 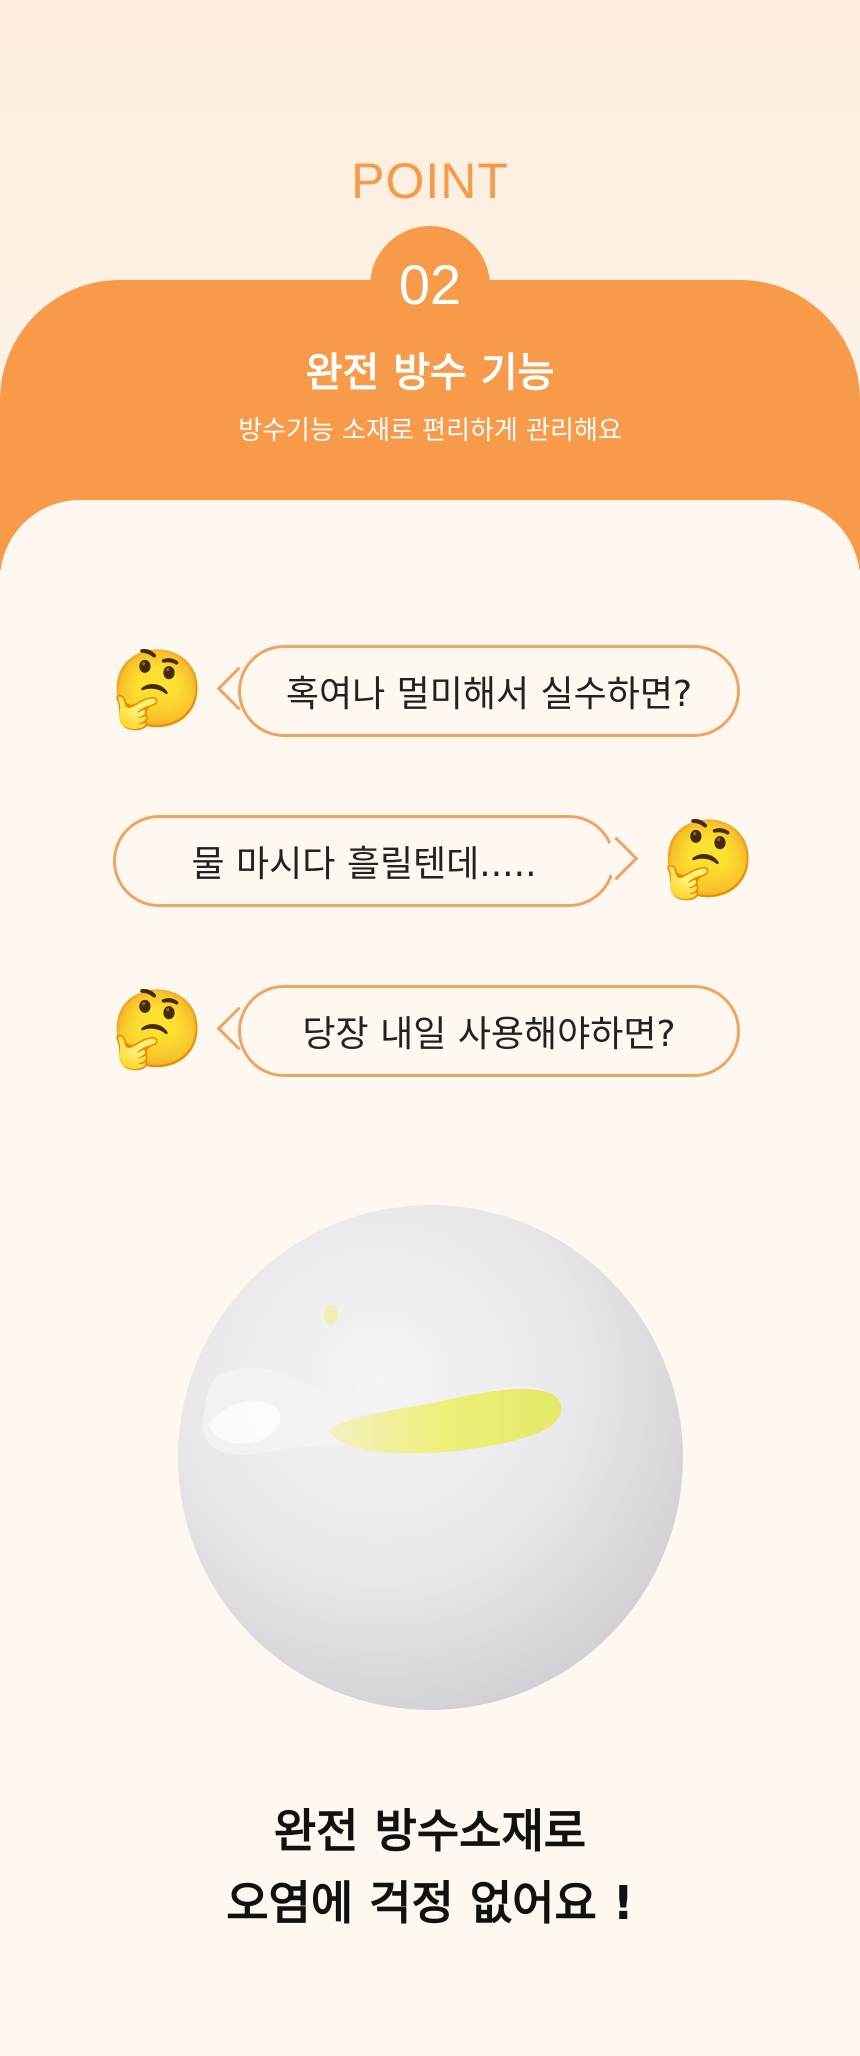 I want to click on speech-bubble: 혹여나 멀미해서 실수하면?, so click(x=489, y=691).